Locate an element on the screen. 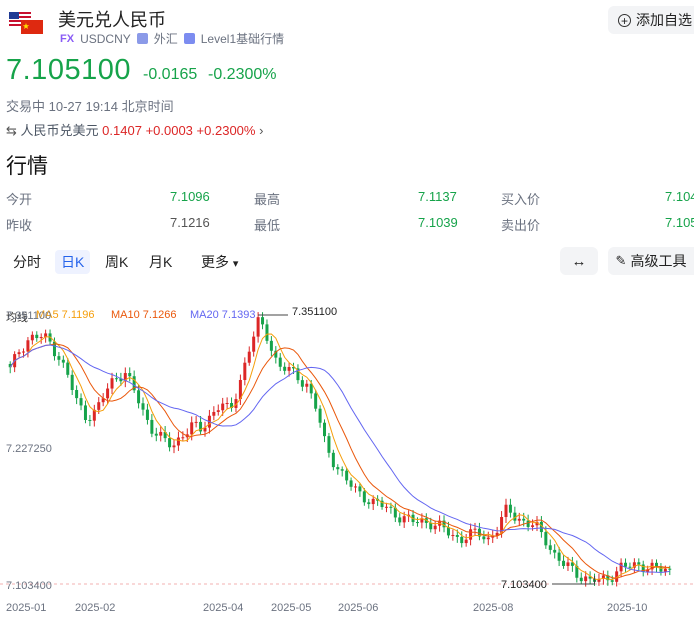  prev-close-label: 昨收 is located at coordinates (19, 225).